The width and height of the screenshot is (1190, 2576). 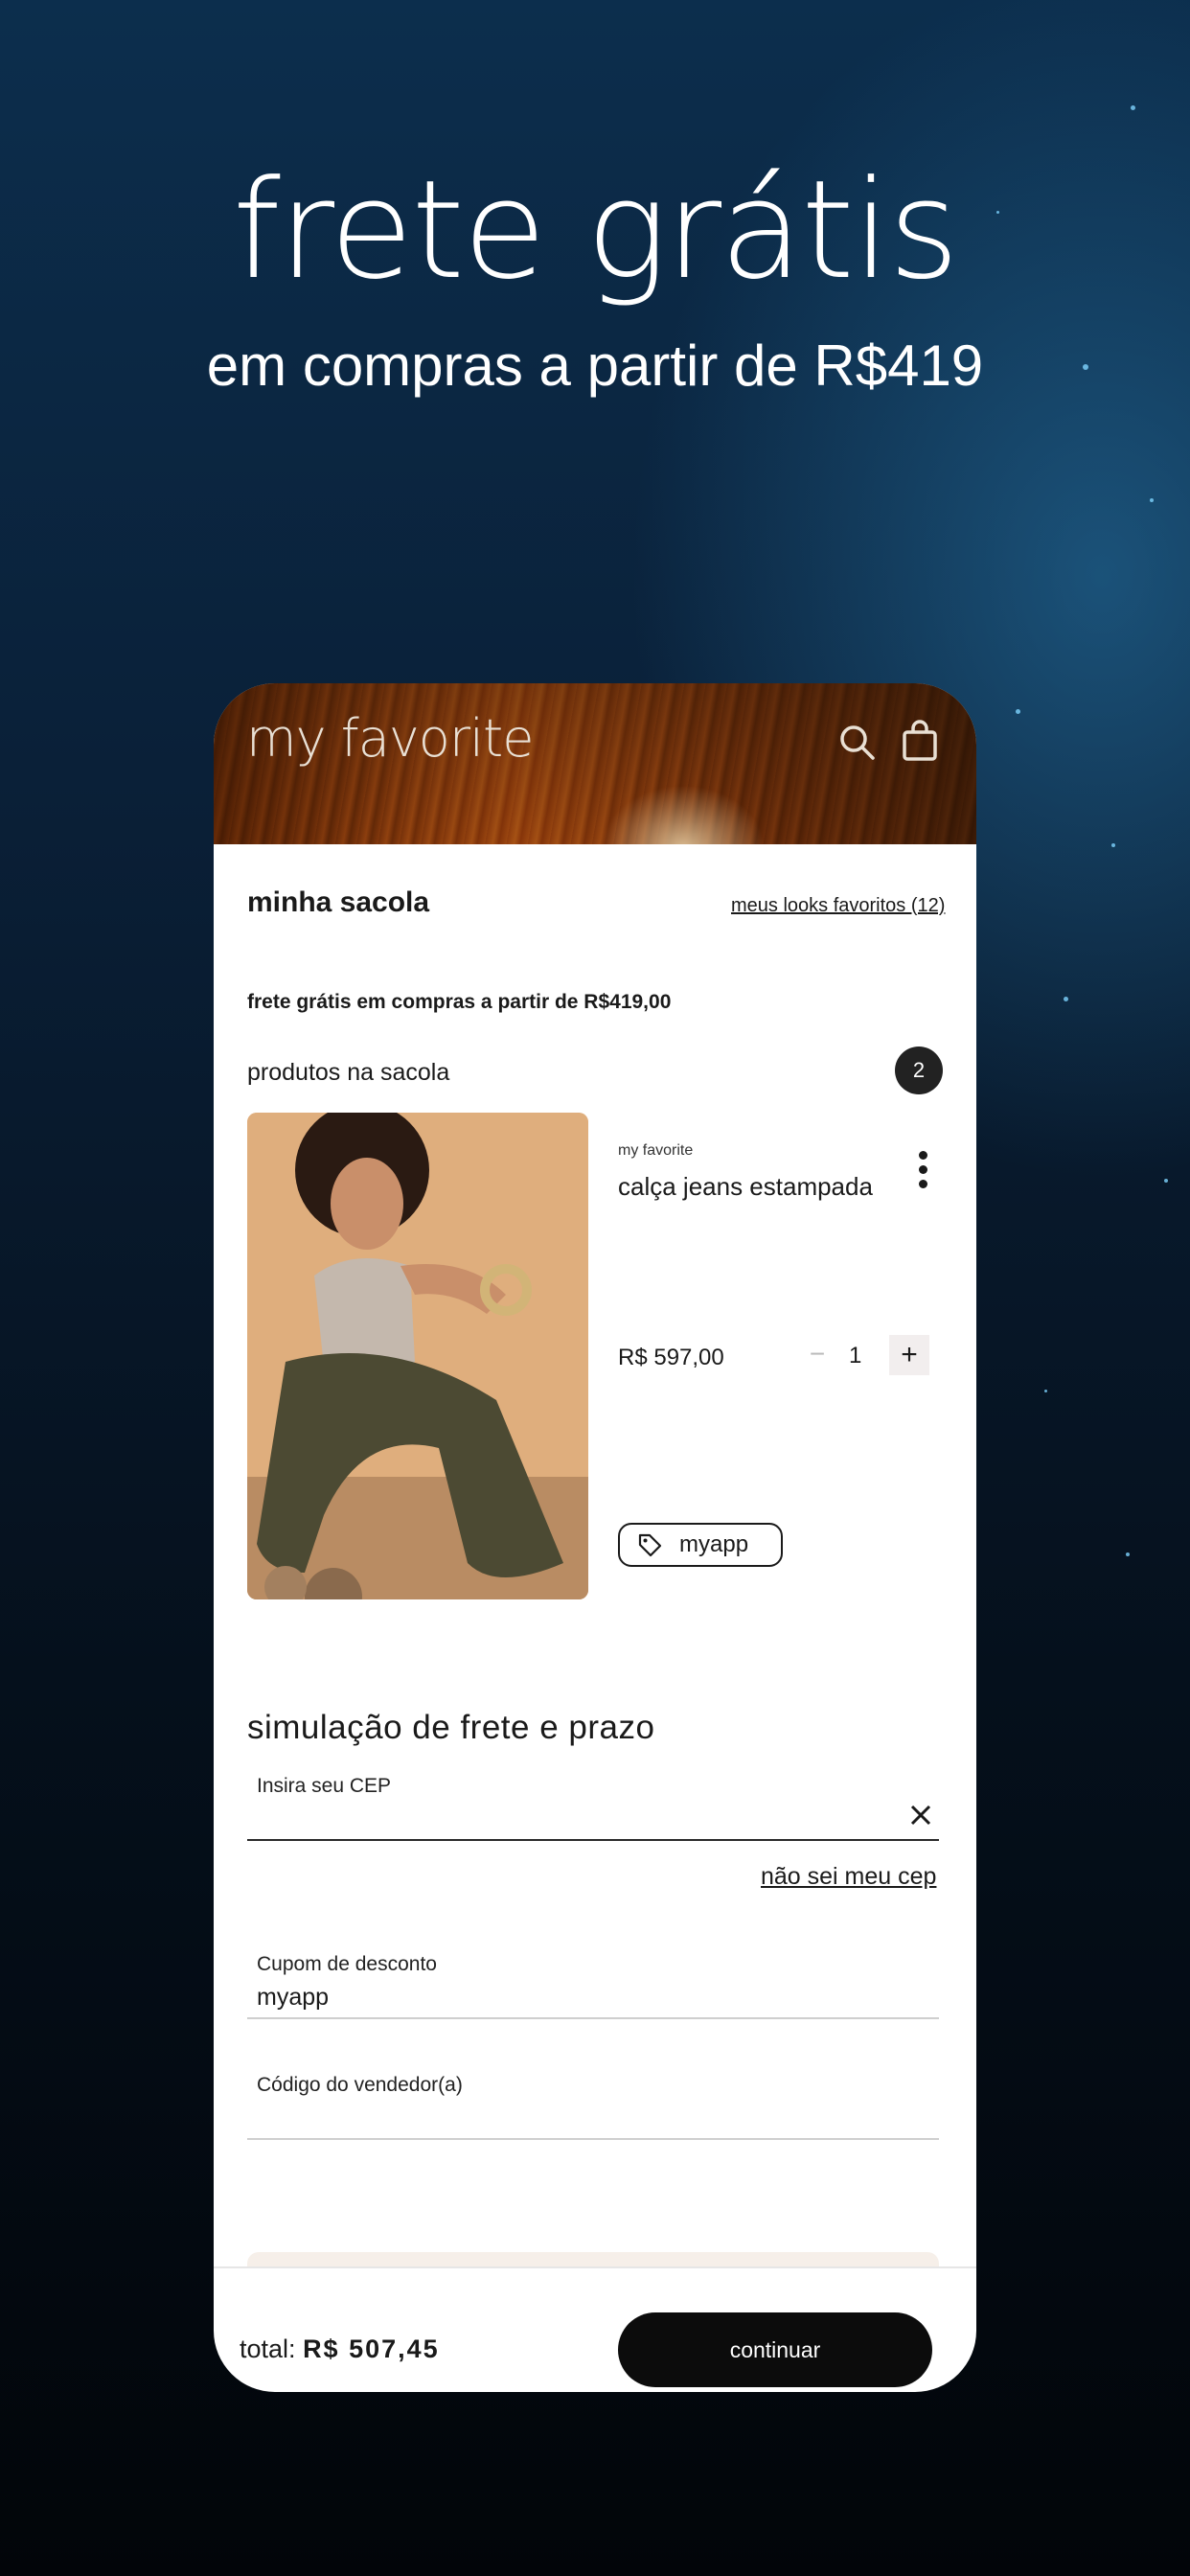 I want to click on shipping-simulation-title: simulação de frete e prazo, so click(x=451, y=1727).